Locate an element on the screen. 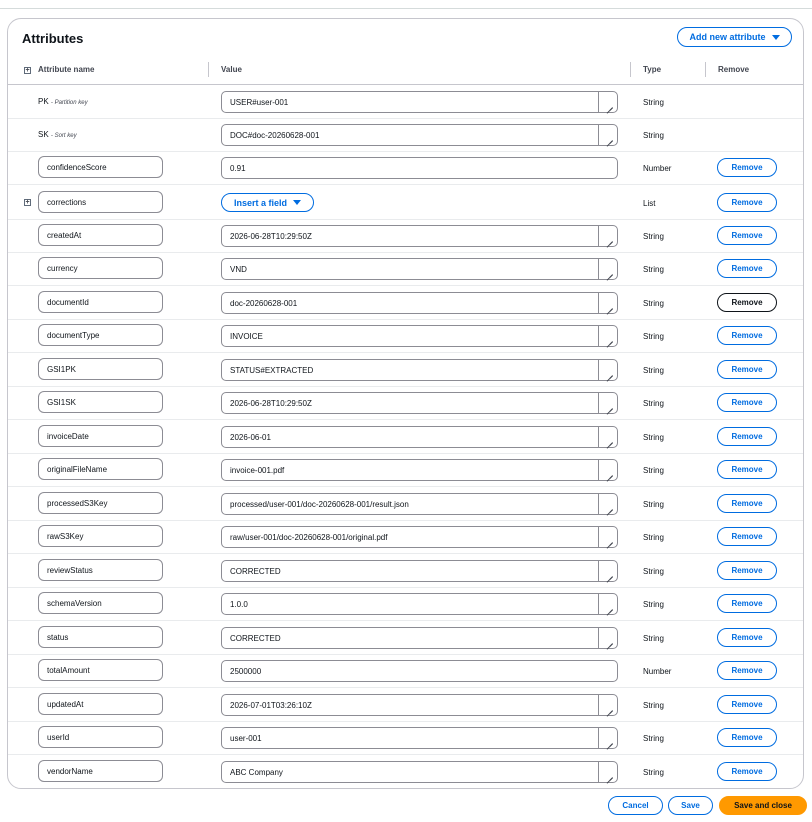  save-and-close-button: Save and close is located at coordinates (763, 805).